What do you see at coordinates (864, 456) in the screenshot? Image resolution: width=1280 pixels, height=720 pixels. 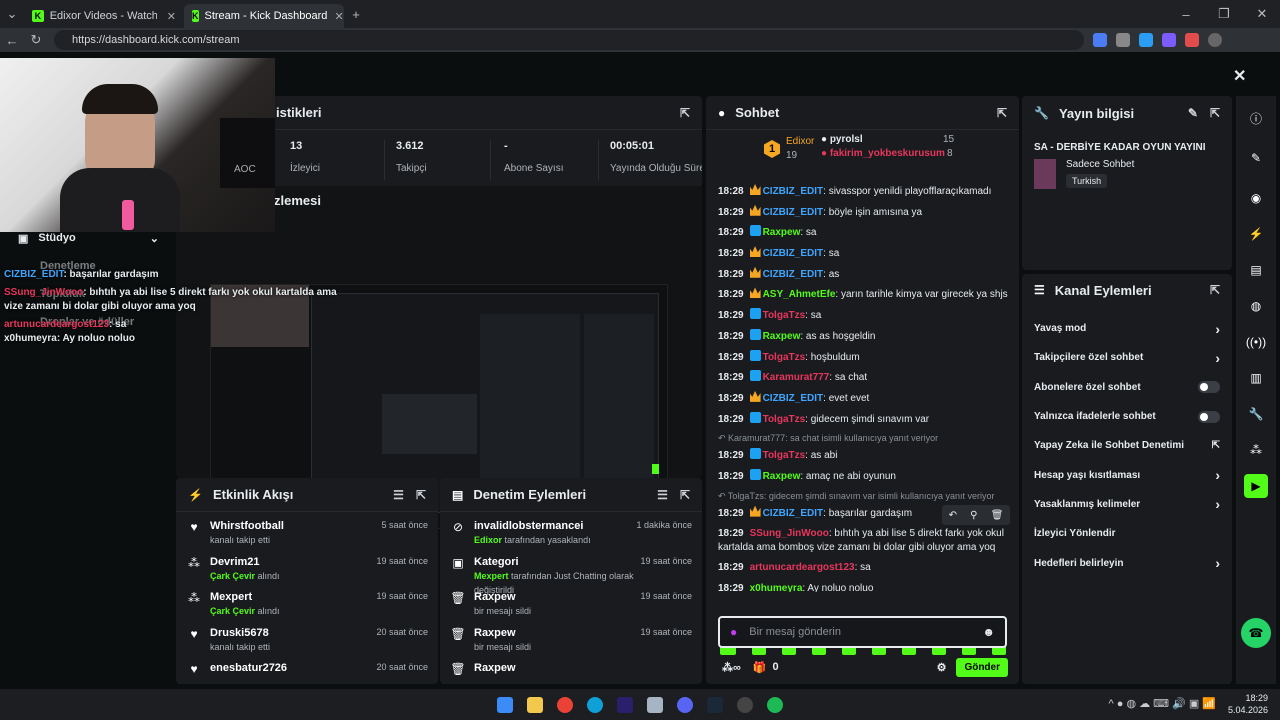 I see `chat-message: 18:29 TolgaTzs: as abi` at bounding box center [864, 456].